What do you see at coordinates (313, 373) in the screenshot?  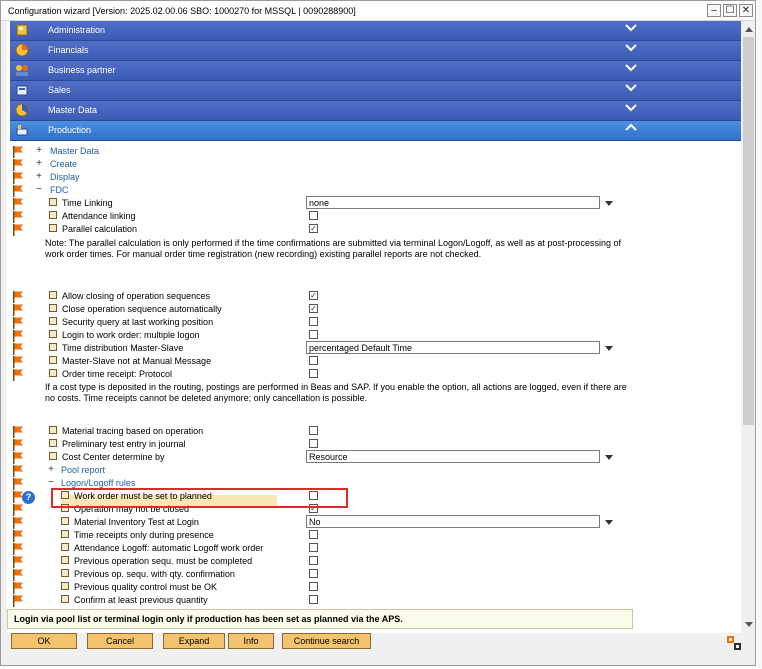 I see `order-time-protocol-checkbox` at bounding box center [313, 373].